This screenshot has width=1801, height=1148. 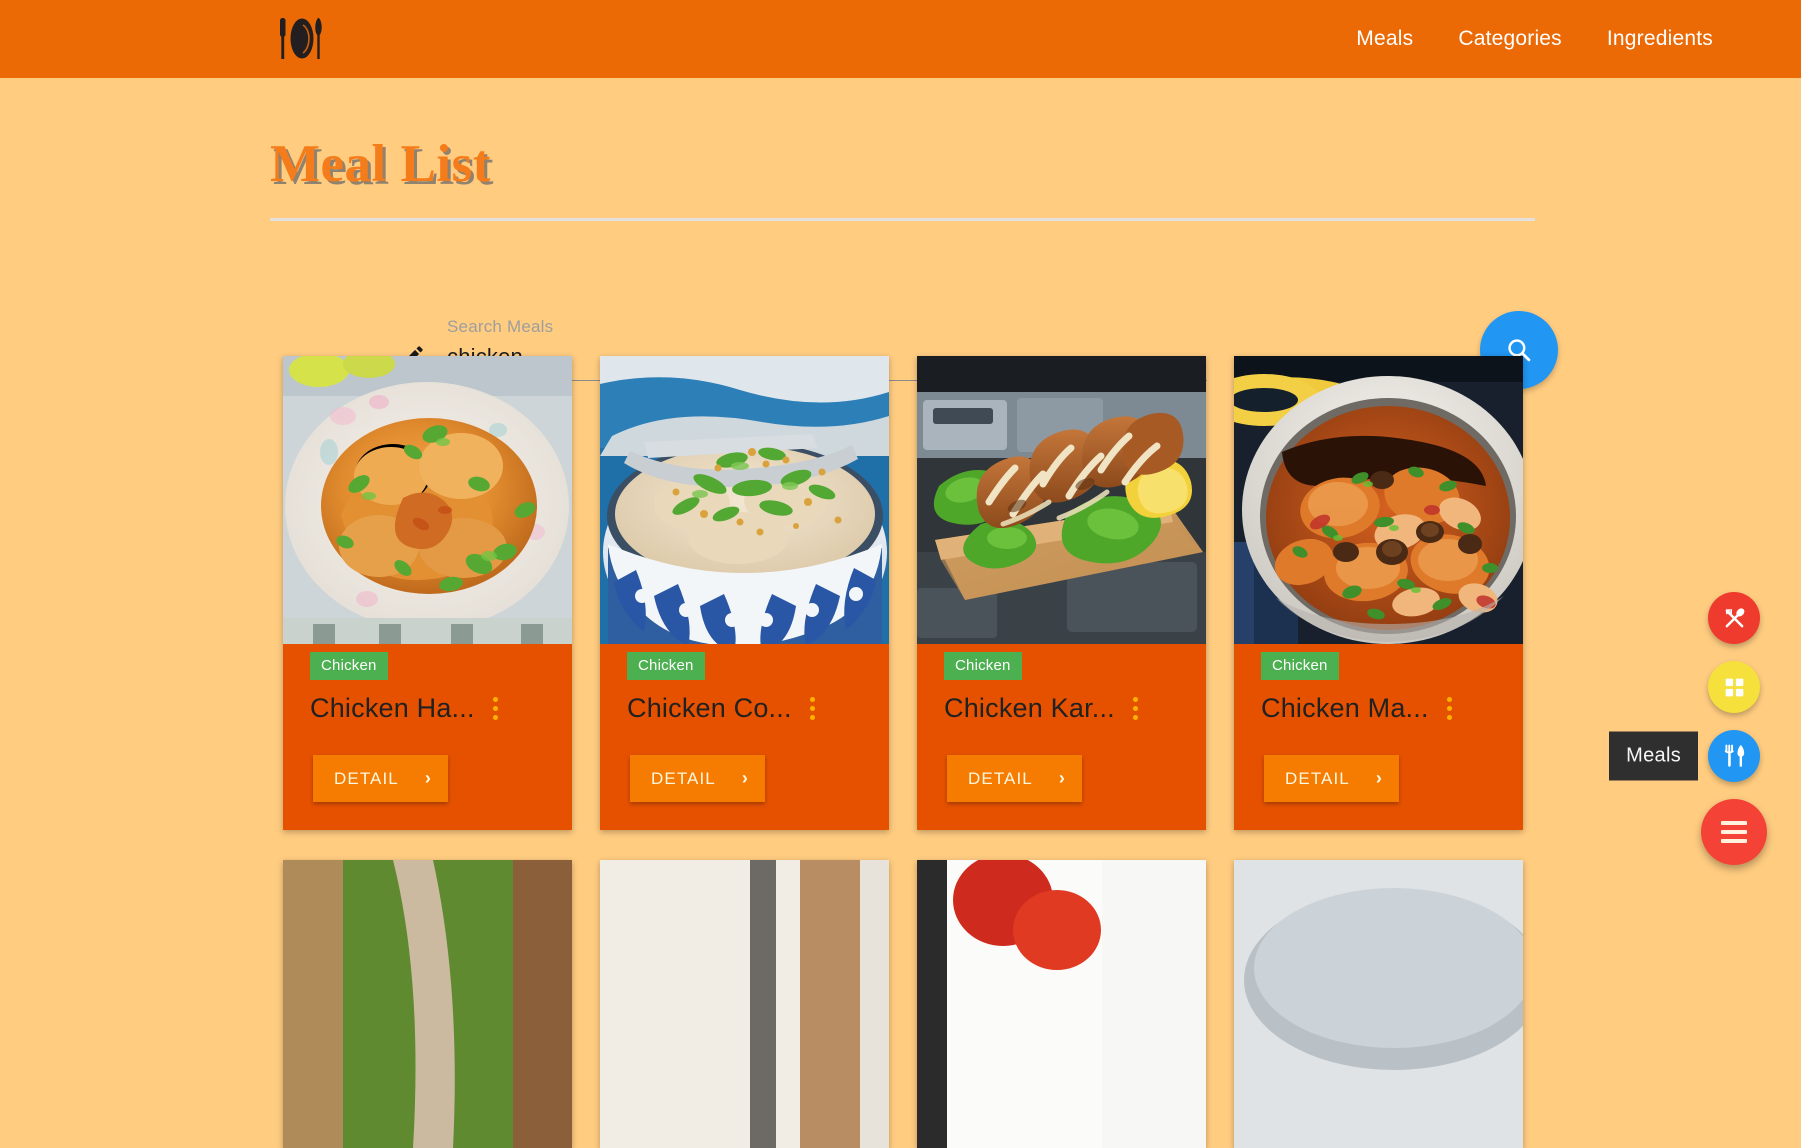 I want to click on search-label: Search Meals, so click(x=500, y=327).